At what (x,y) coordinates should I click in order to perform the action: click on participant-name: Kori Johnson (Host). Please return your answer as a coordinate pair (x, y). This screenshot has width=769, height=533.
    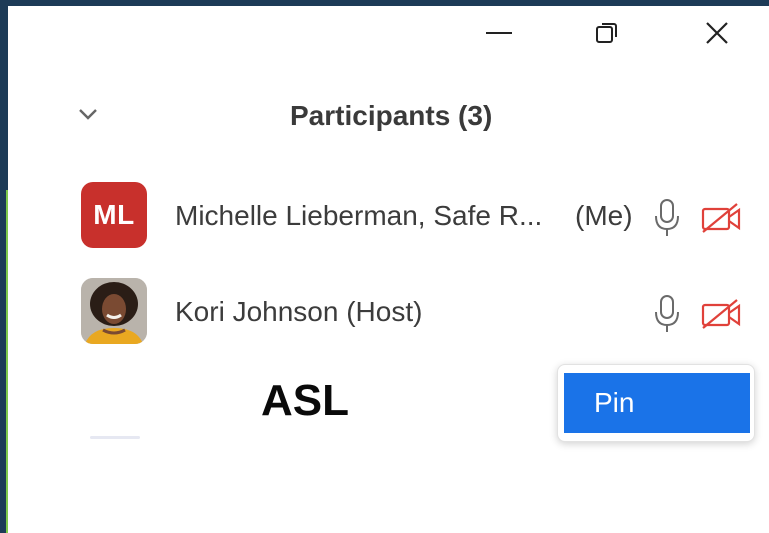
    Looking at the image, I should click on (299, 311).